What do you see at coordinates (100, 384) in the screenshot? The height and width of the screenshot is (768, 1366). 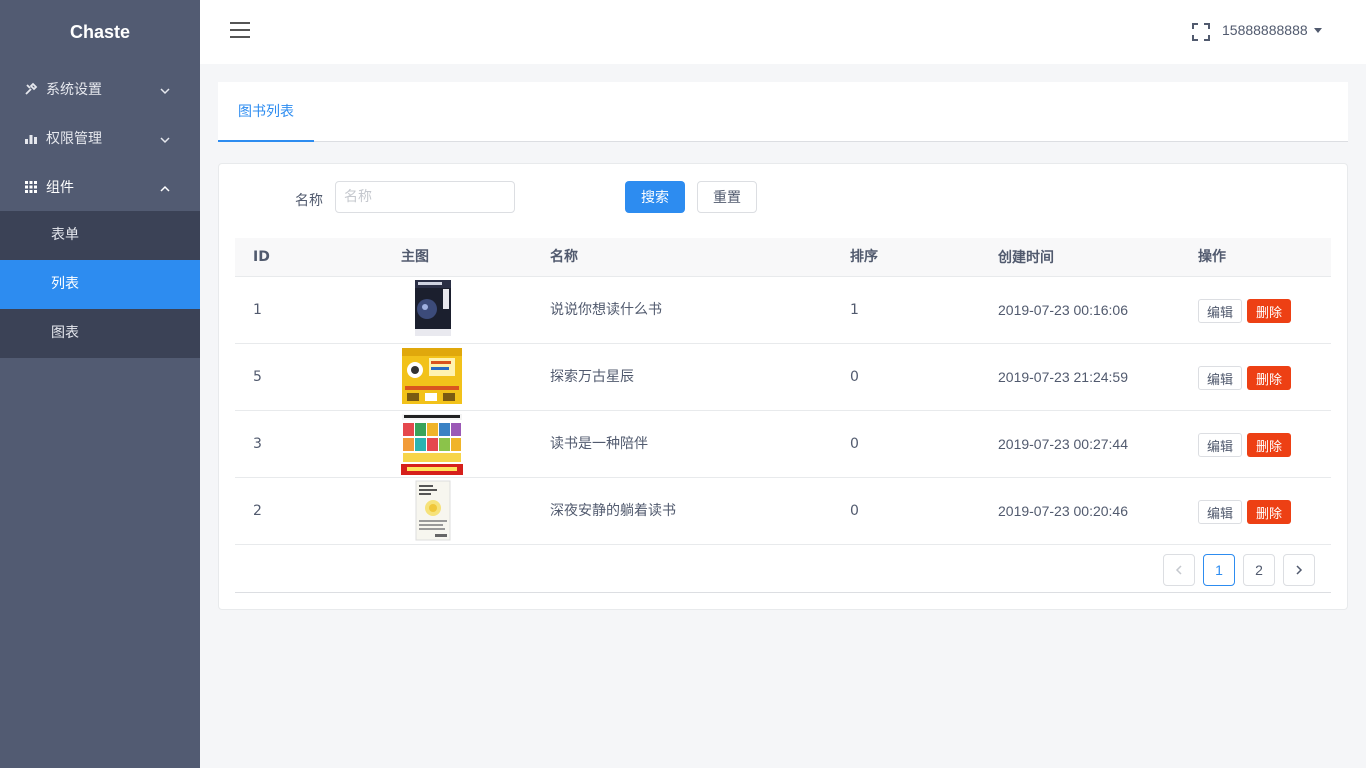 I see `sidebar: Chaste 系统设置 权限管理 组件 表单 列表 图表` at bounding box center [100, 384].